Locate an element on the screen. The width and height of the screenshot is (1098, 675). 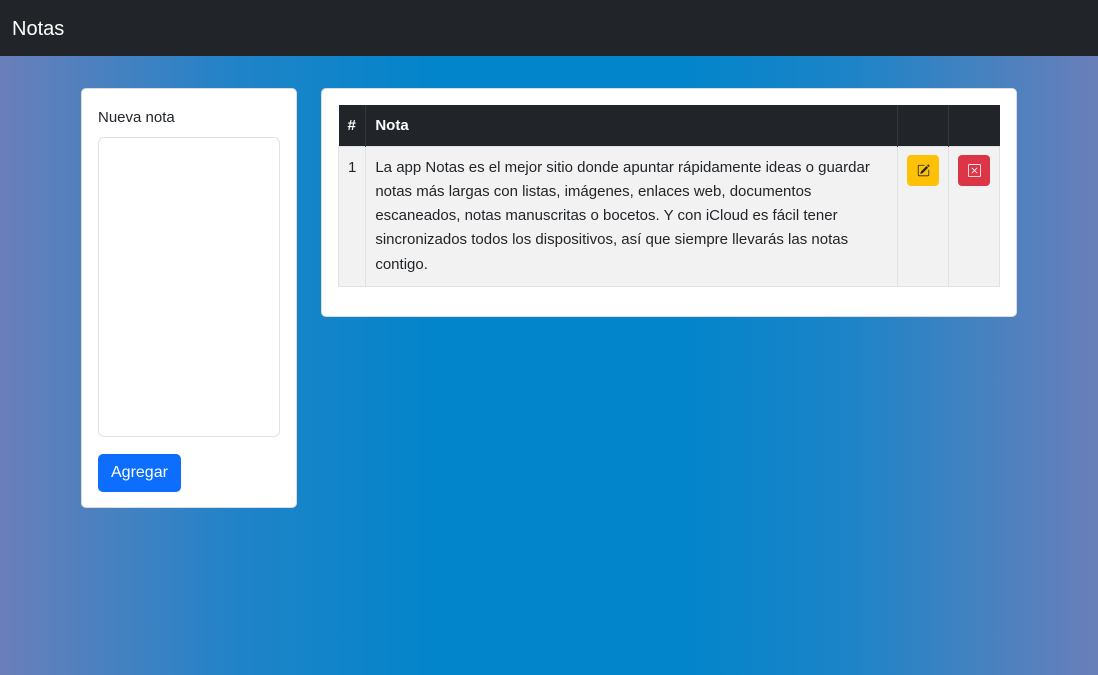
pencil-square-icon is located at coordinates (923, 170).